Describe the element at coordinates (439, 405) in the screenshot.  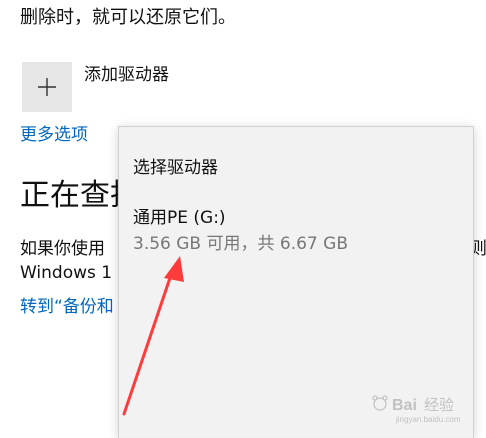
I see `svg-text: 经验` at that location.